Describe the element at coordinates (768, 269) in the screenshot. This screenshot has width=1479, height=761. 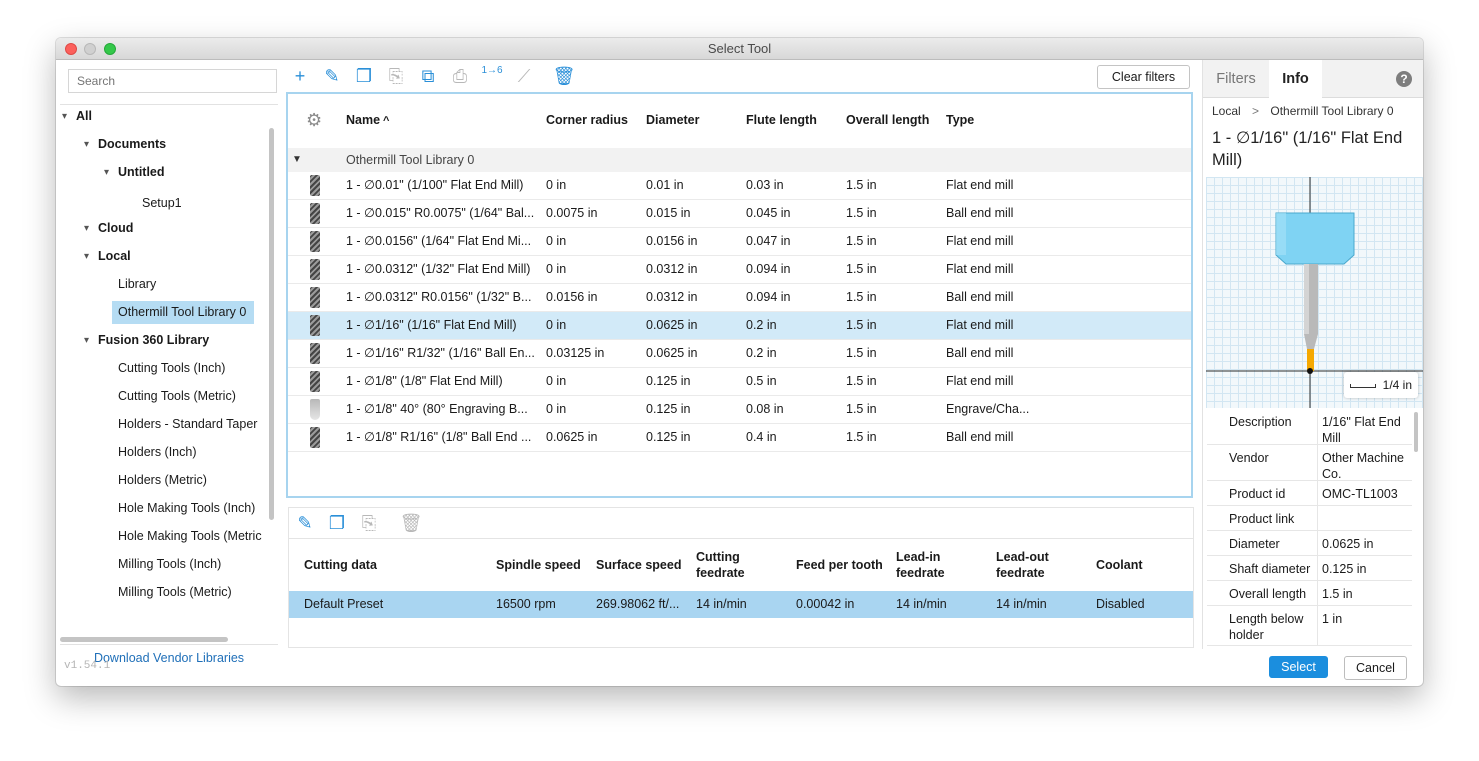
I see `table-cell: 0.094 in` at that location.